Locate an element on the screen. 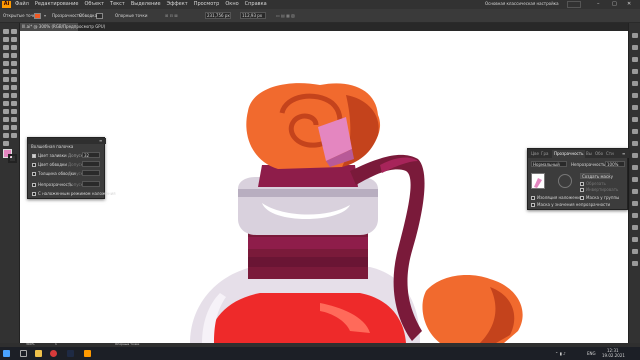 This screenshot has height=360, width=640. lasso-tool-icon is located at coordinates (14, 39).